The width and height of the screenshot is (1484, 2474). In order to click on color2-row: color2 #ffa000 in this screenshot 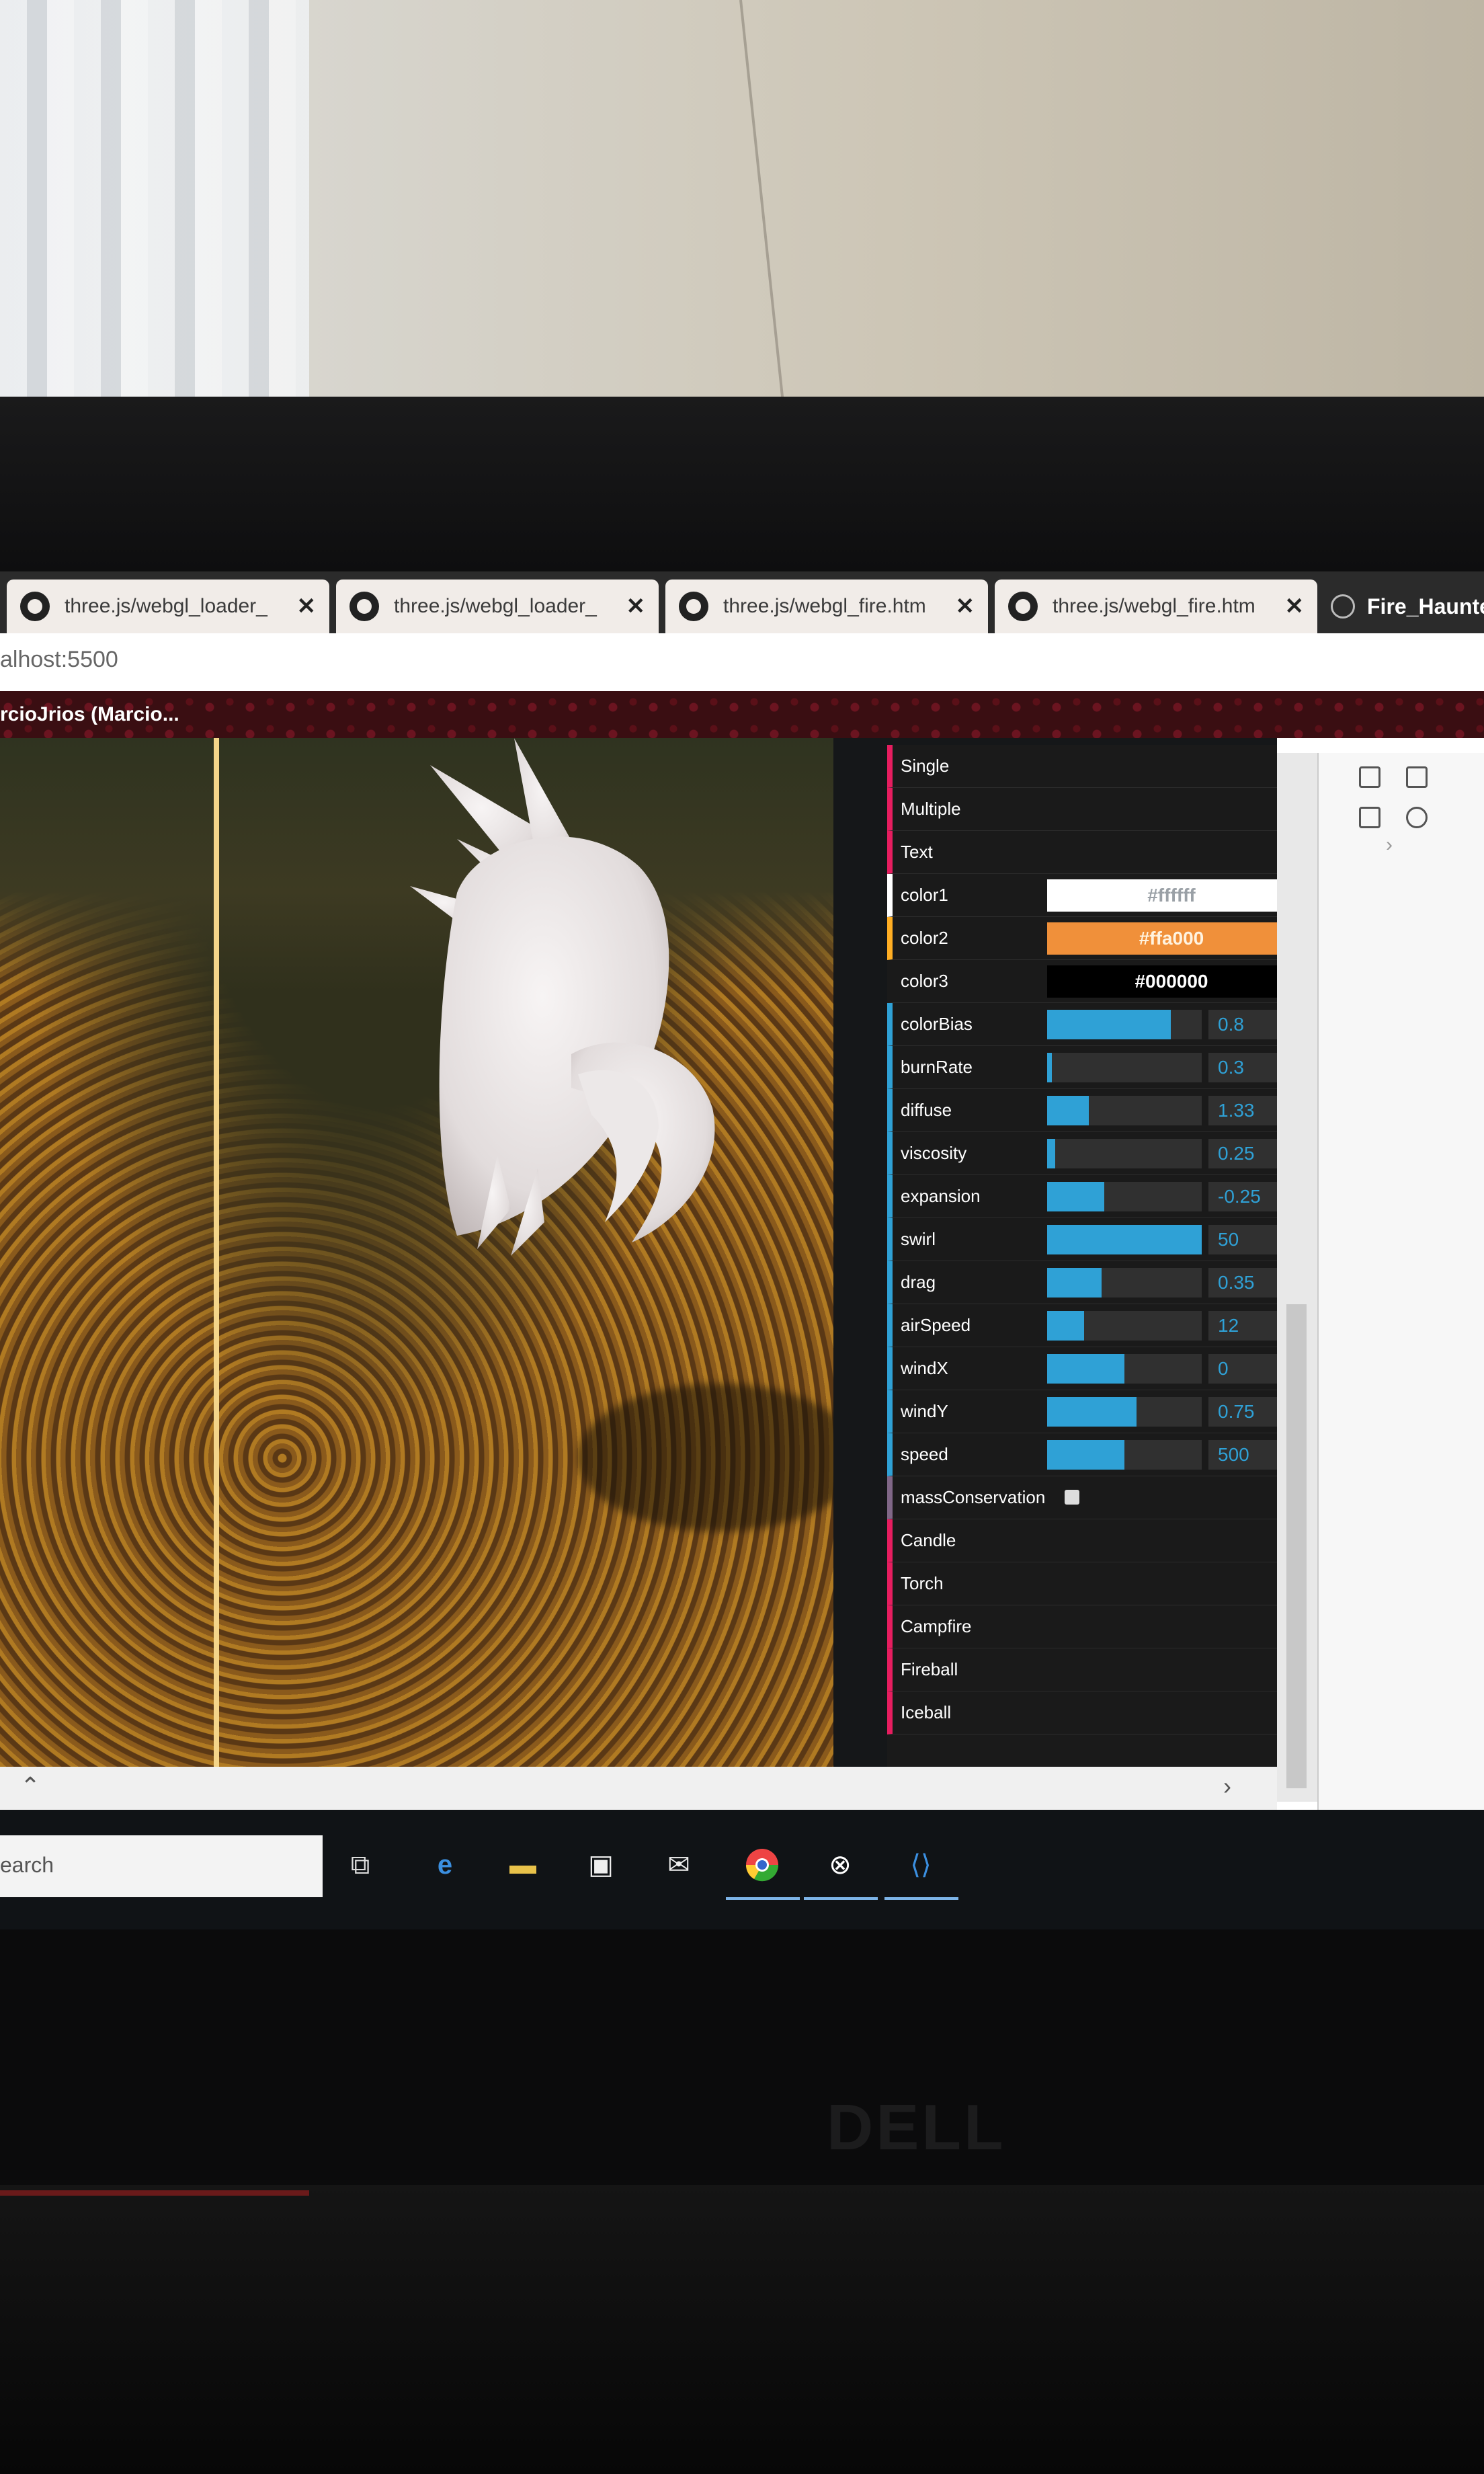, I will do `click(1082, 938)`.